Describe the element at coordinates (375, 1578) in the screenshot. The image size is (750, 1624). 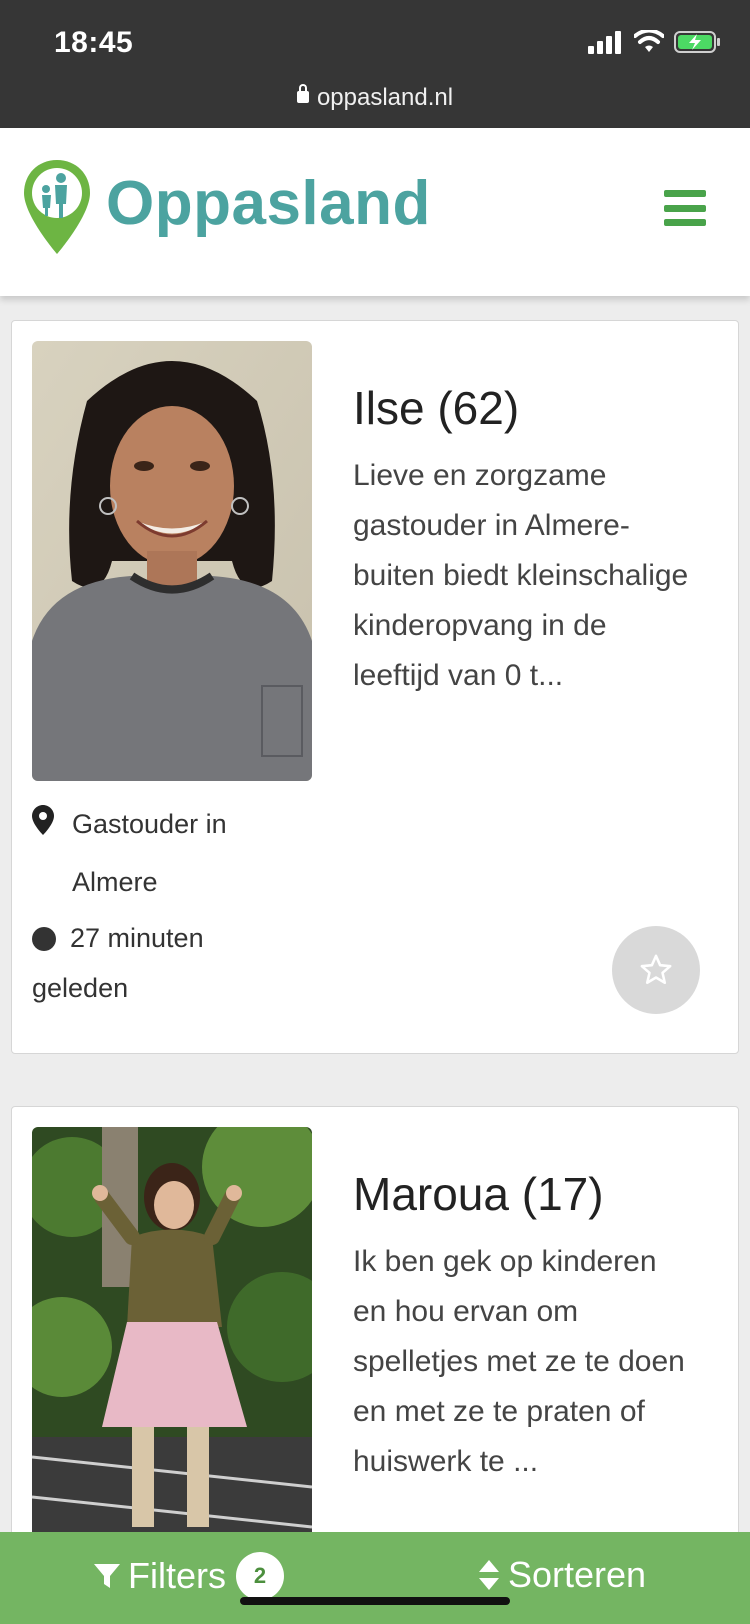
I see `bottom-action-bar: Filters 2 Sorteren` at that location.